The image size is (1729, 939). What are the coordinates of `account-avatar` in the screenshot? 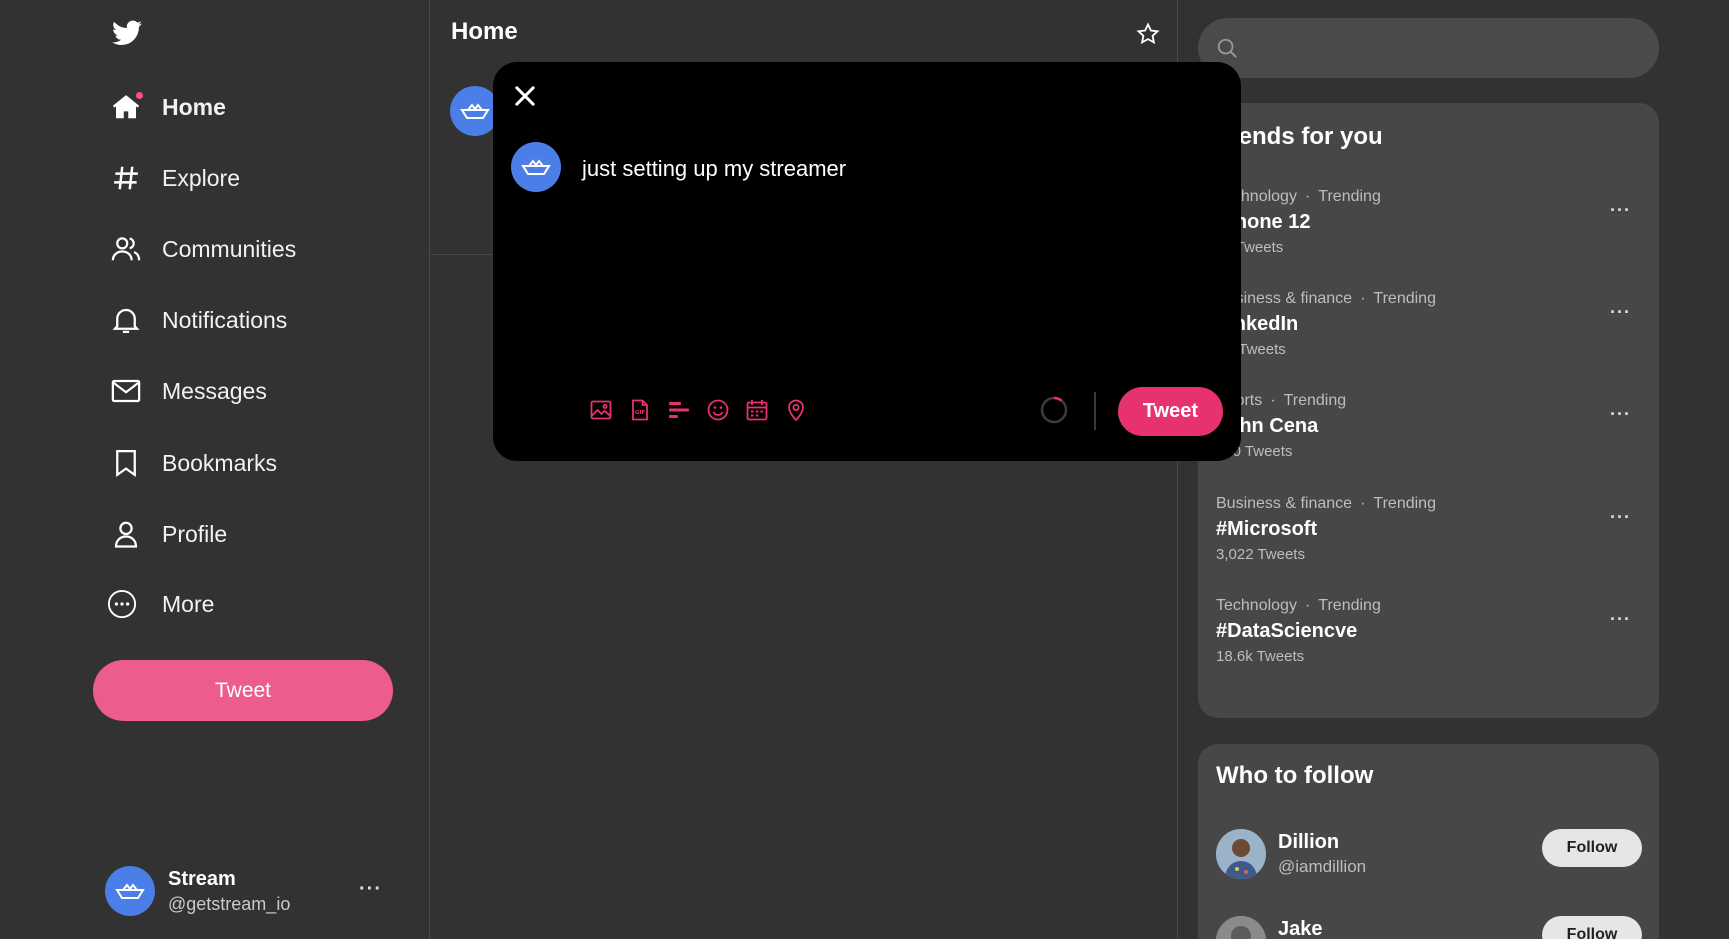 It's located at (130, 891).